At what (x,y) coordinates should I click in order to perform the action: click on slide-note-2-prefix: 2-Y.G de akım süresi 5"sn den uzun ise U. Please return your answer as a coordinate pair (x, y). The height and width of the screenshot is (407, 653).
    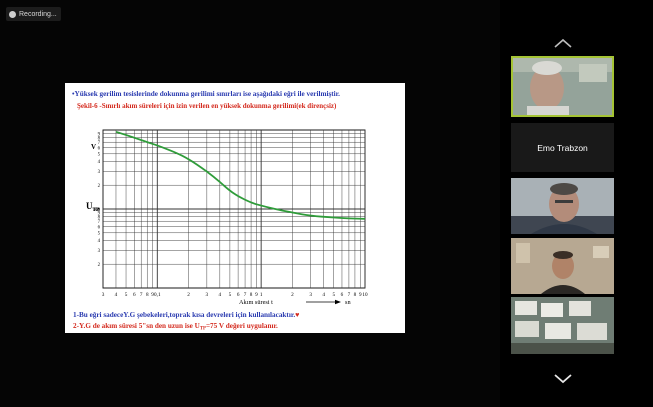
    Looking at the image, I should click on (137, 326).